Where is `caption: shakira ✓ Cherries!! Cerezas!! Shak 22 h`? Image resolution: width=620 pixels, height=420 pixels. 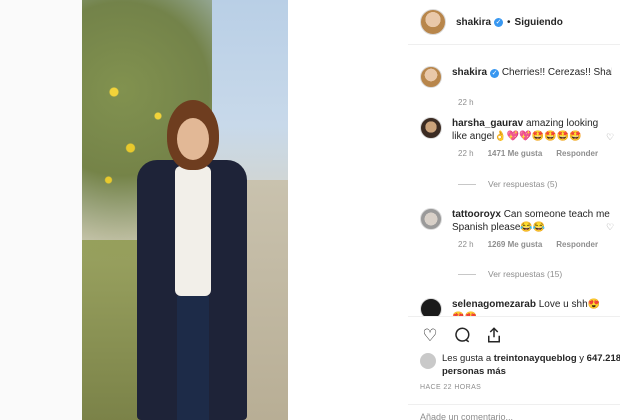 caption: shakira ✓ Cherries!! Cerezas!! Shak 22 h is located at coordinates (520, 86).